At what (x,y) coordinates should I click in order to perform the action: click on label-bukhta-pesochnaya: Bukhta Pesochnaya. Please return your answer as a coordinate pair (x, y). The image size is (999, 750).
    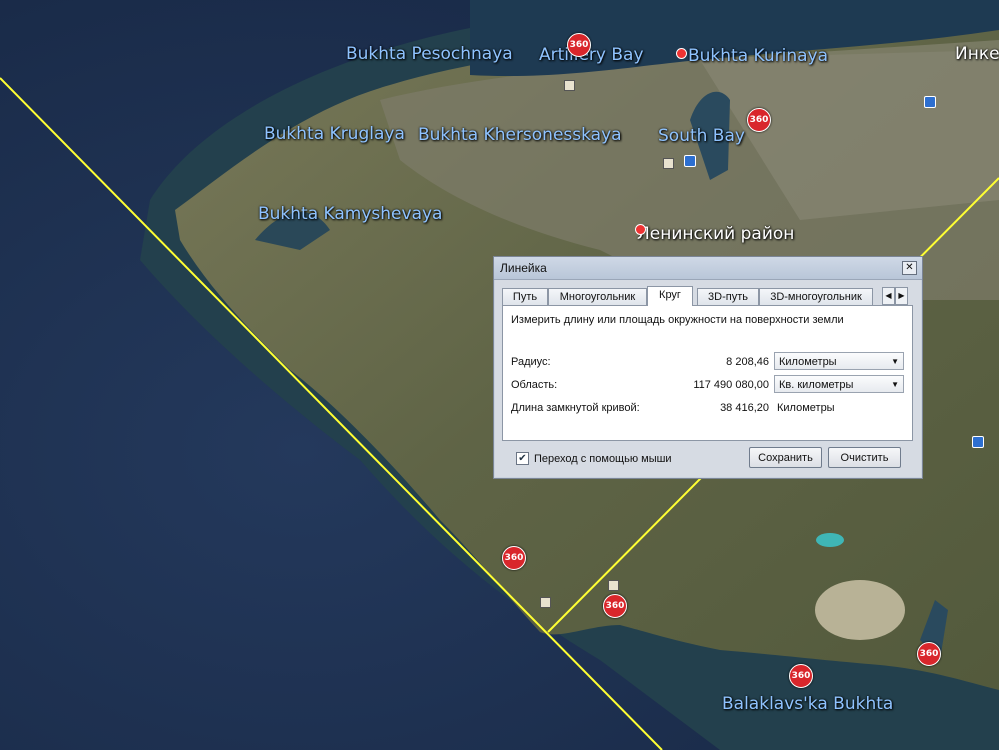
    Looking at the image, I should click on (429, 54).